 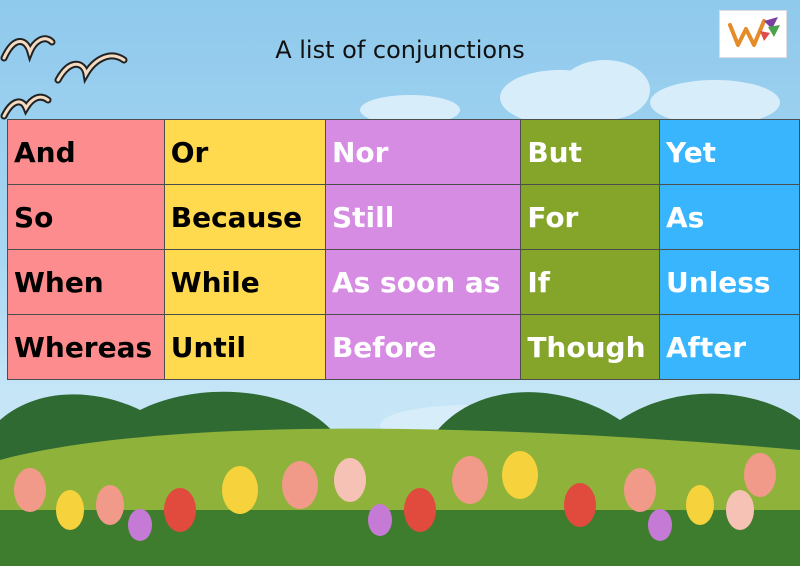 What do you see at coordinates (729, 152) in the screenshot?
I see `table-cell: Yet` at bounding box center [729, 152].